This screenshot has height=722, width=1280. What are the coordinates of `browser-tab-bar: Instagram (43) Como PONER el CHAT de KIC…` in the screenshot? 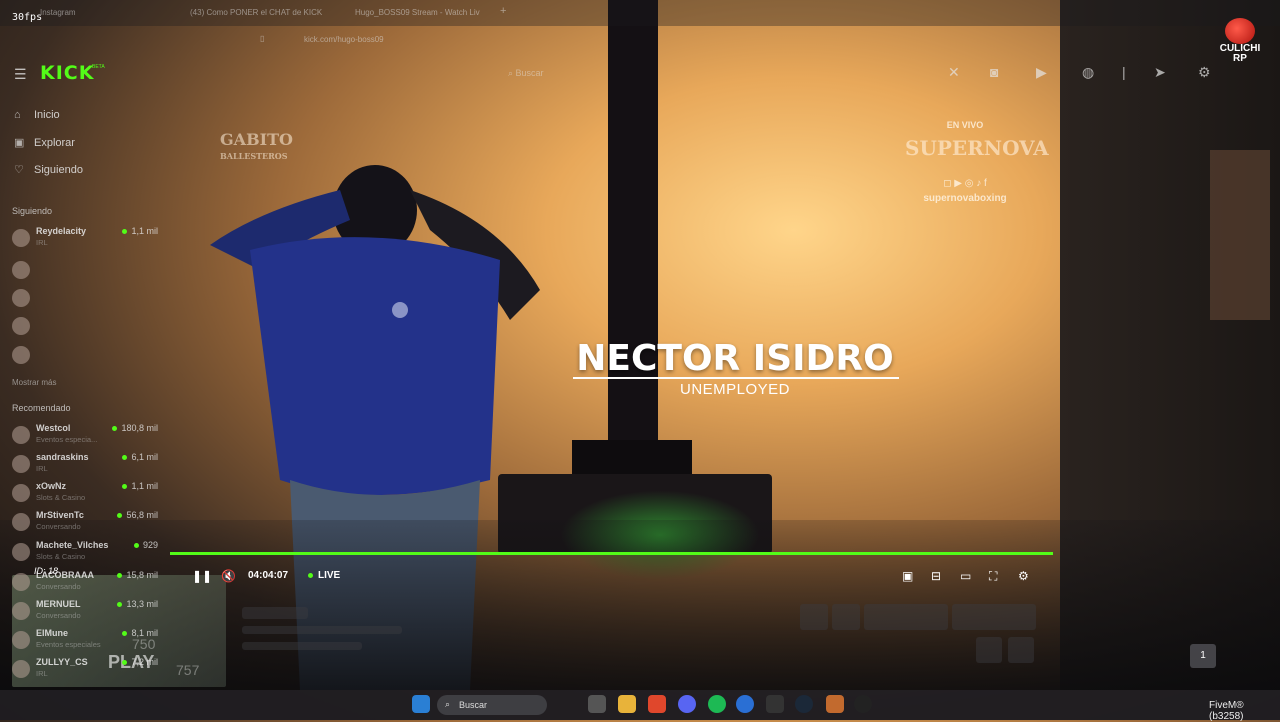 It's located at (640, 13).